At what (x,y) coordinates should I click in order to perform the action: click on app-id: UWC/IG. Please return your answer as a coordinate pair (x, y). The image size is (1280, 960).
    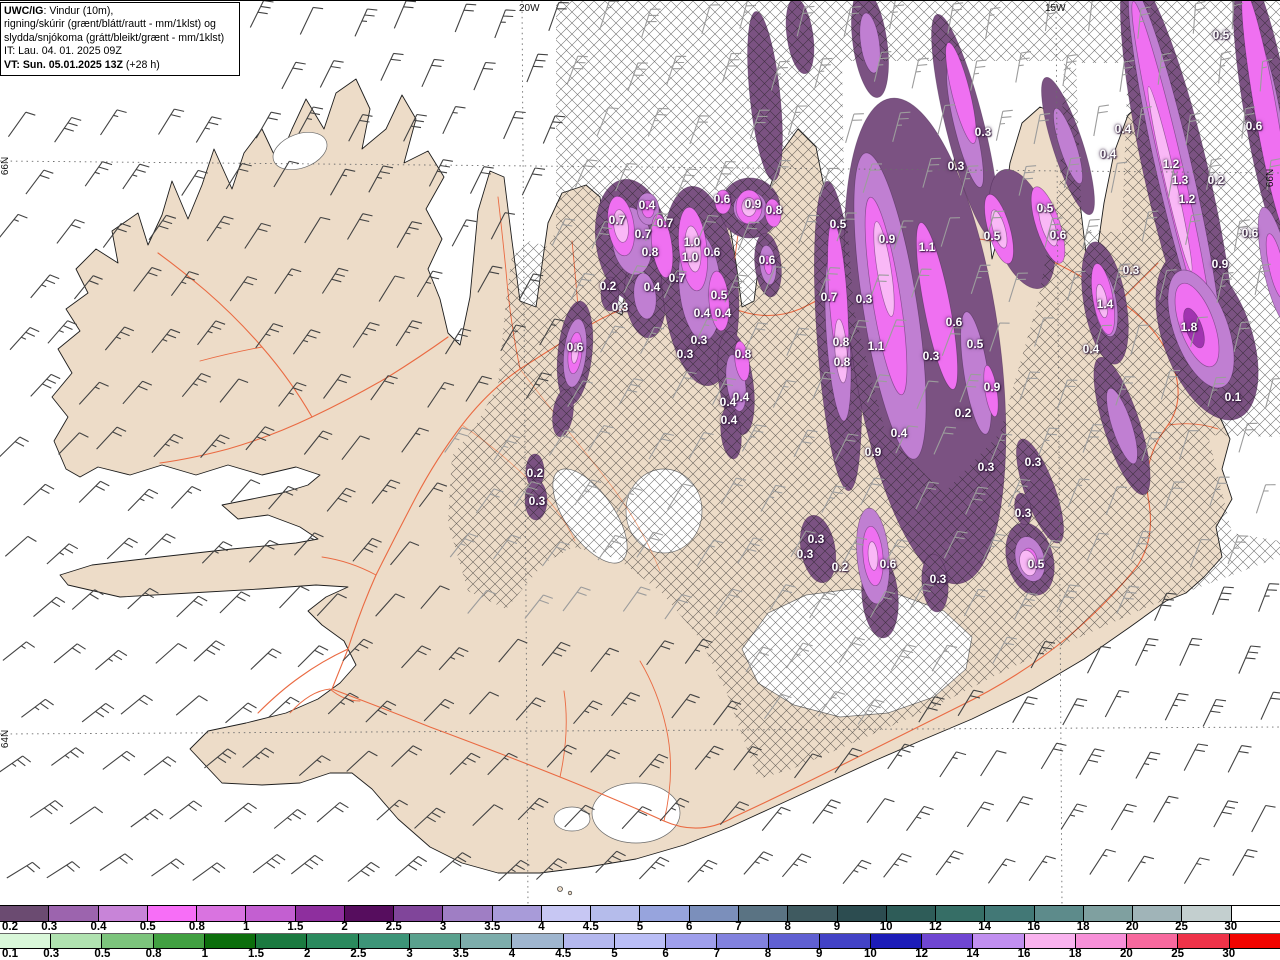
    Looking at the image, I should click on (24, 11).